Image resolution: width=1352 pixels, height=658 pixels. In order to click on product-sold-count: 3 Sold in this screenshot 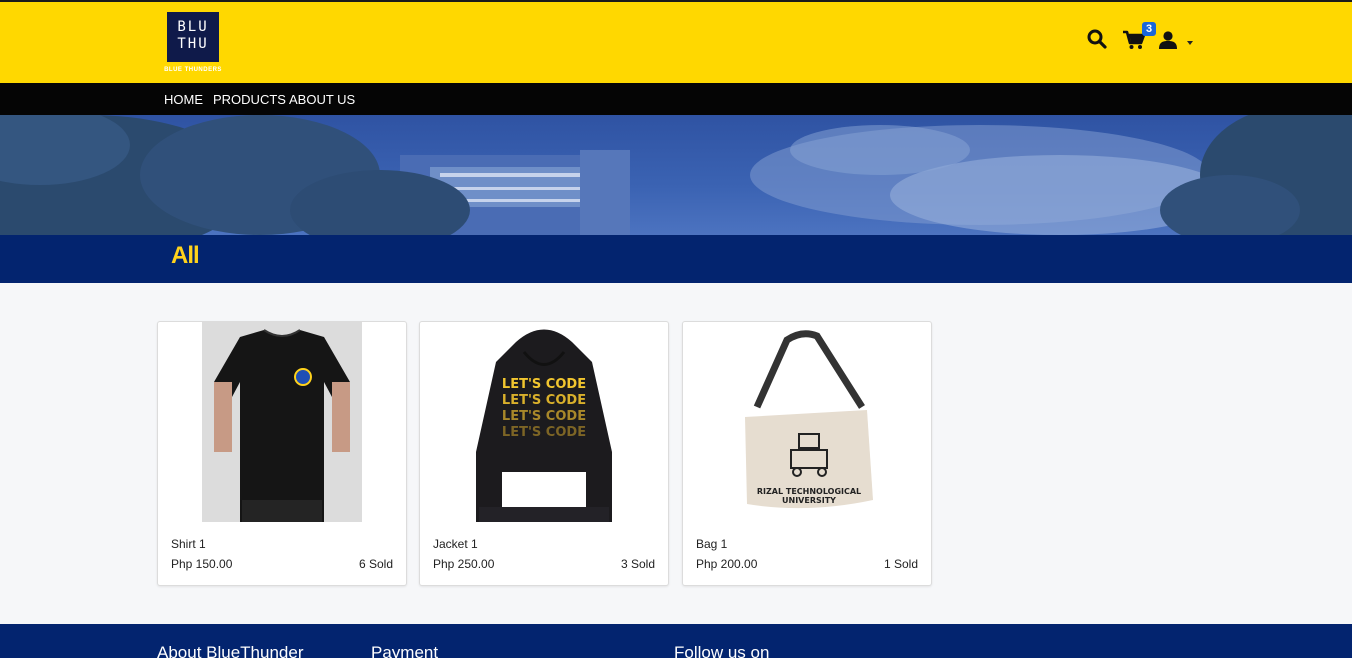, I will do `click(637, 564)`.